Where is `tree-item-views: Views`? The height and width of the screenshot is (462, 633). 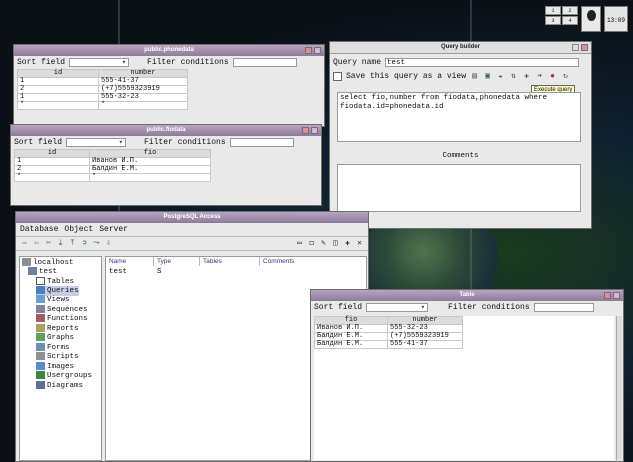
tree-item-views: Views is located at coordinates (53, 300).